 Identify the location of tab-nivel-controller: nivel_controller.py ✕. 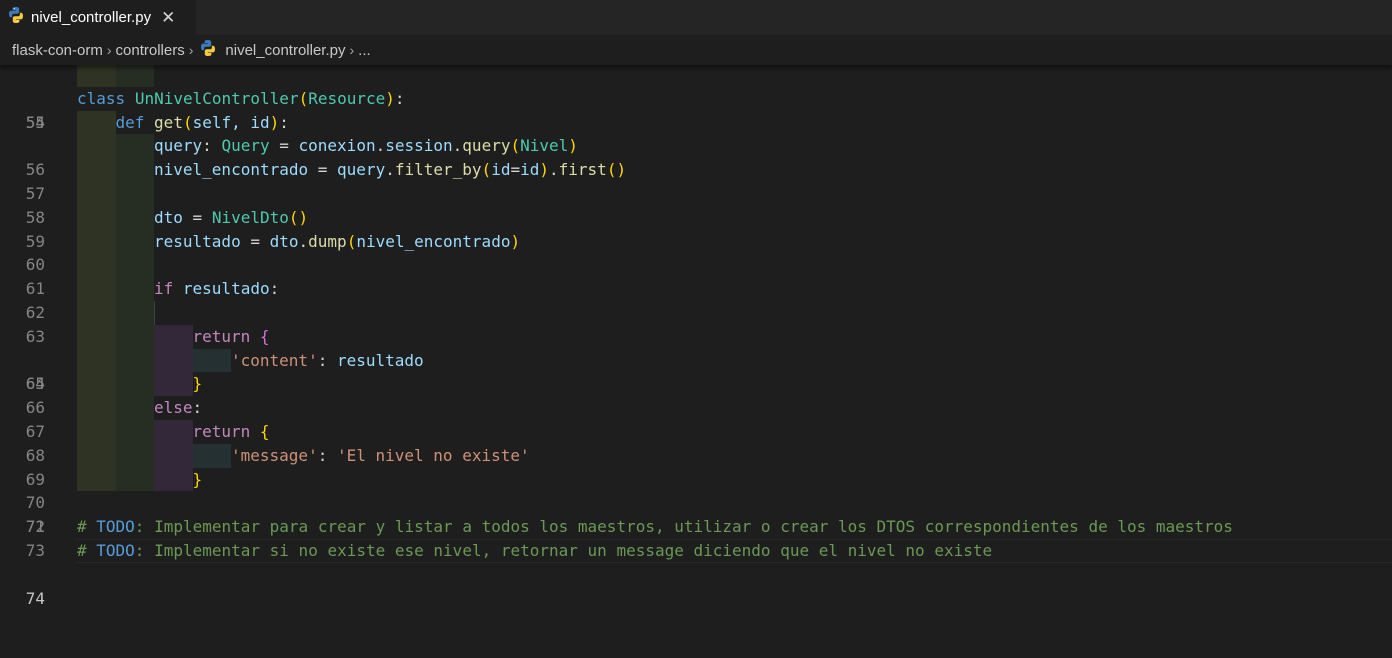
(98, 17).